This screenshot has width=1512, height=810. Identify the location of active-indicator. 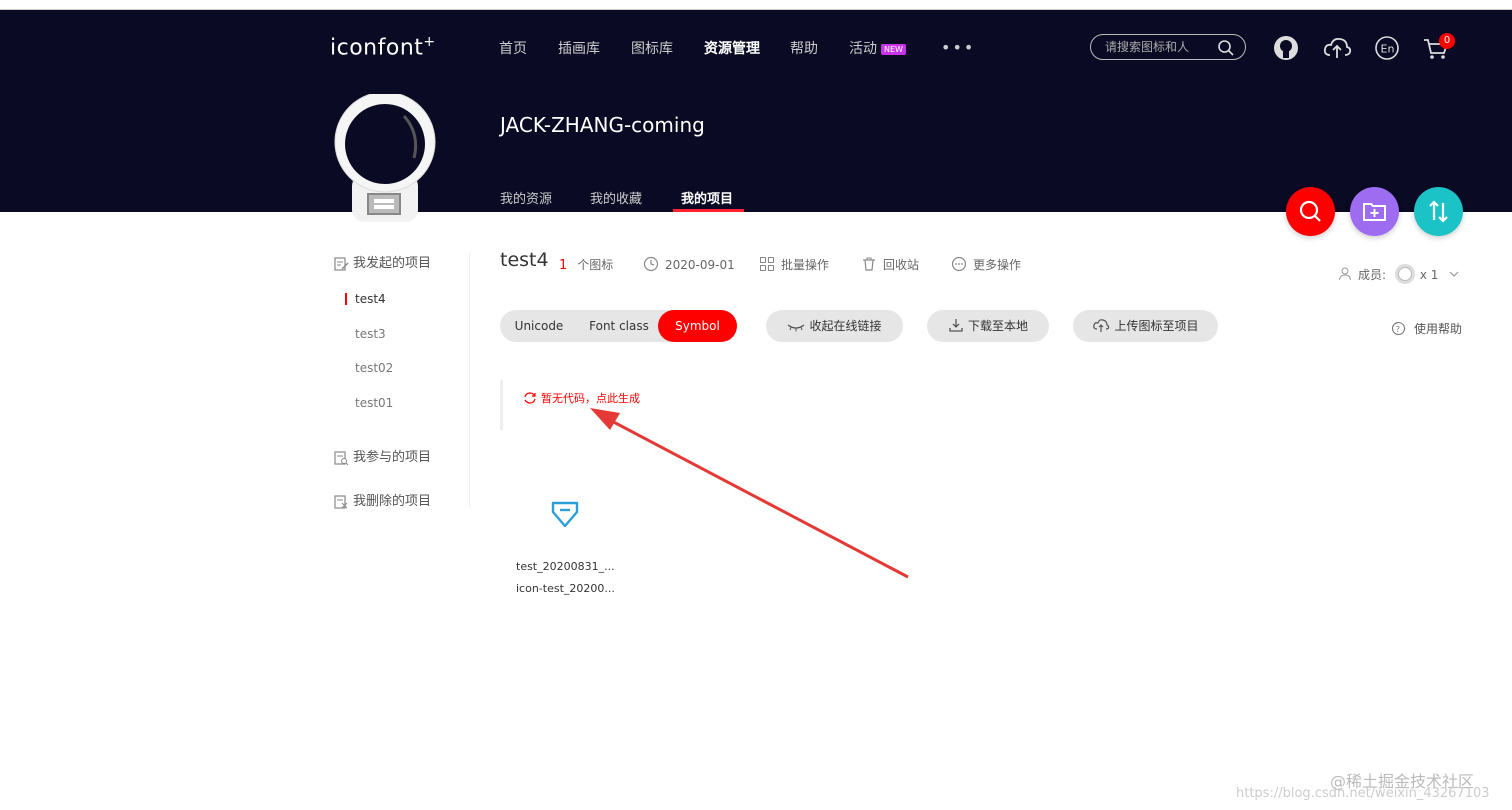
(346, 299).